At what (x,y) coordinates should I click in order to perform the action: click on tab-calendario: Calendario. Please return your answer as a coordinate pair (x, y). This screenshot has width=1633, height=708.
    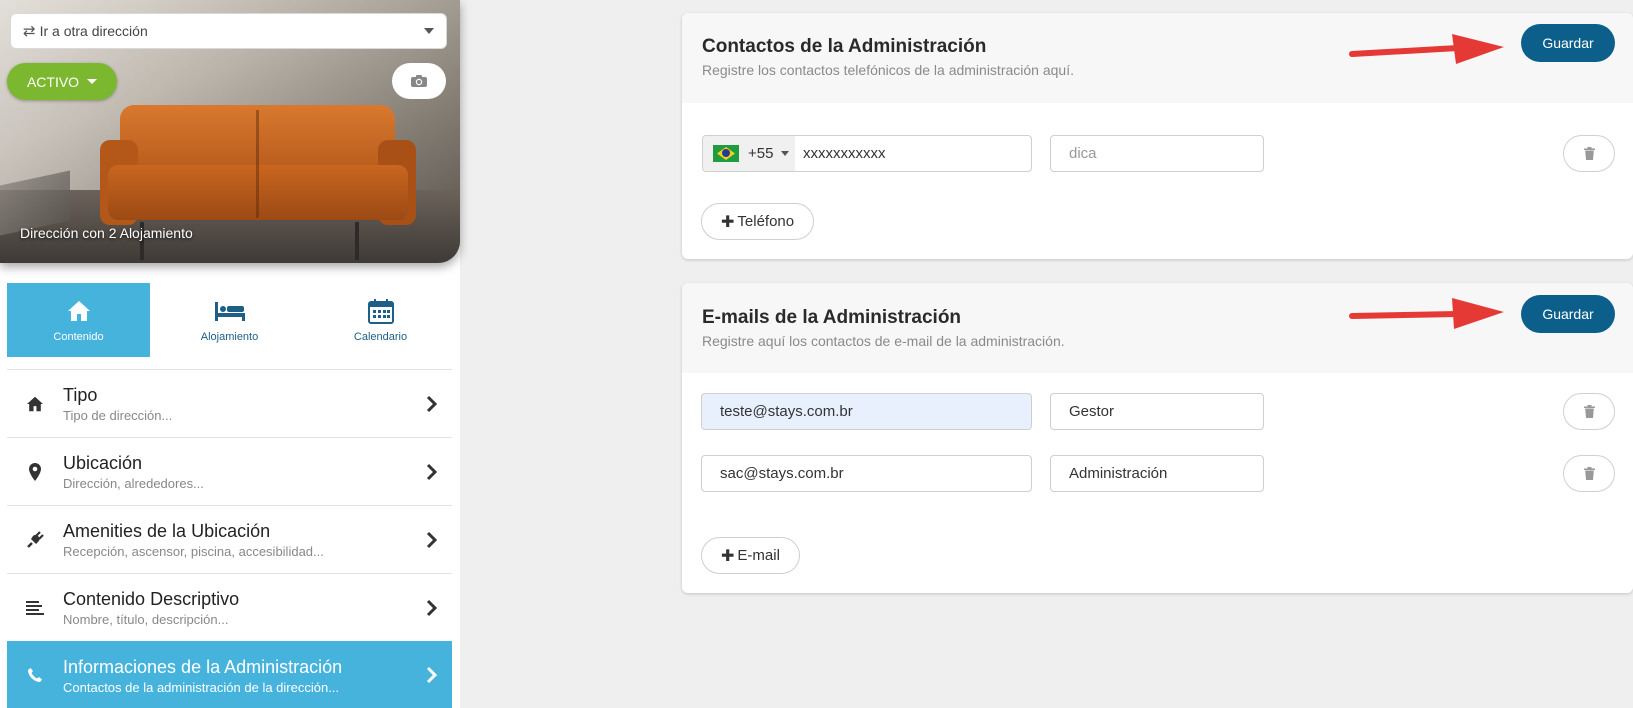
    Looking at the image, I should click on (380, 320).